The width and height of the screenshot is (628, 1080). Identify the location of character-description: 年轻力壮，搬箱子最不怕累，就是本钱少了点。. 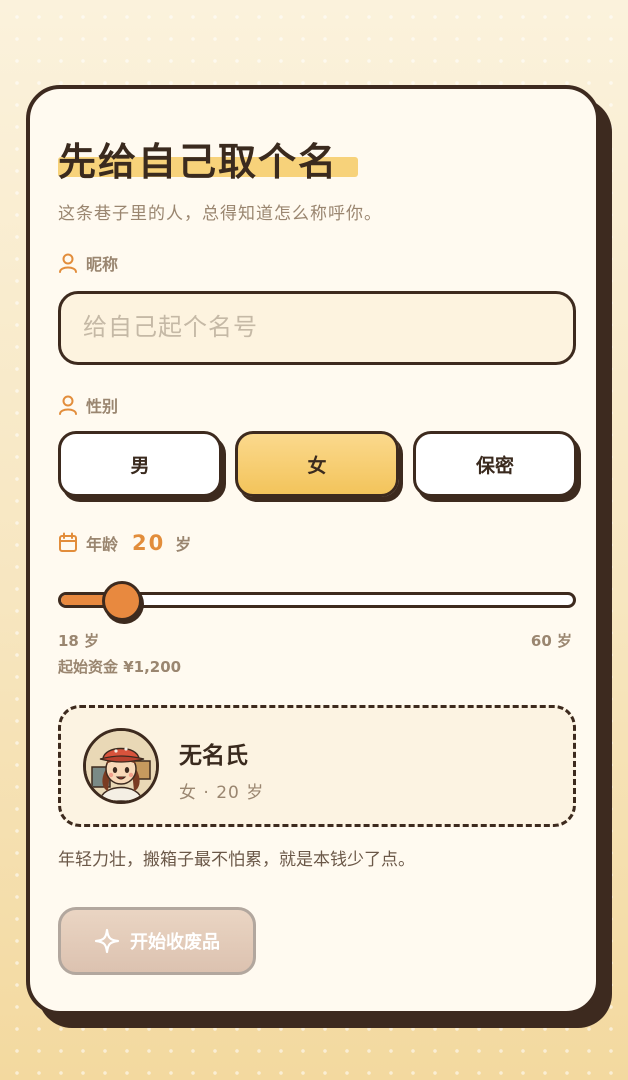
(236, 860).